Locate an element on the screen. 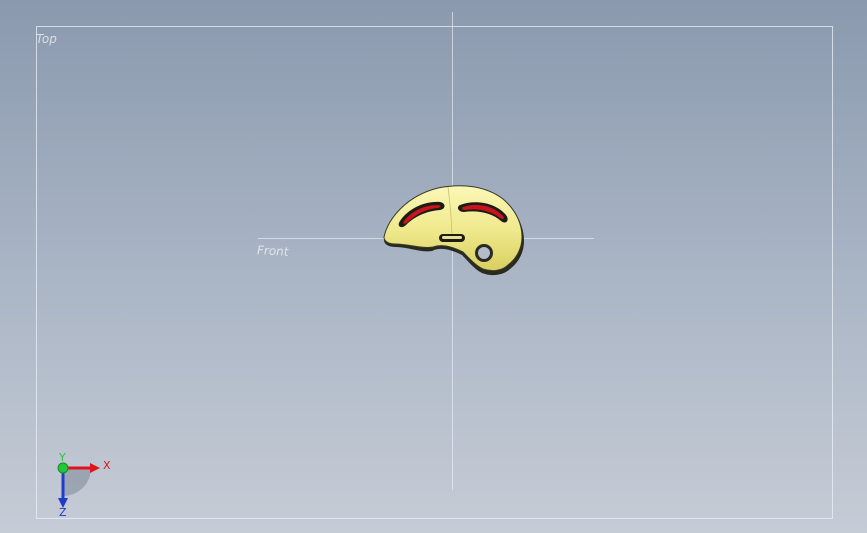 Image resolution: width=867 pixels, height=533 pixels. x-axis-arrow is located at coordinates (95, 468).